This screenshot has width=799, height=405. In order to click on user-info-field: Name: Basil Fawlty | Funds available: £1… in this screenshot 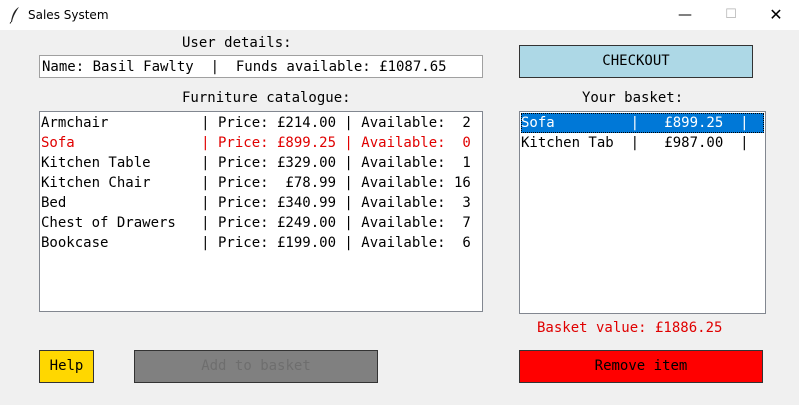, I will do `click(261, 66)`.